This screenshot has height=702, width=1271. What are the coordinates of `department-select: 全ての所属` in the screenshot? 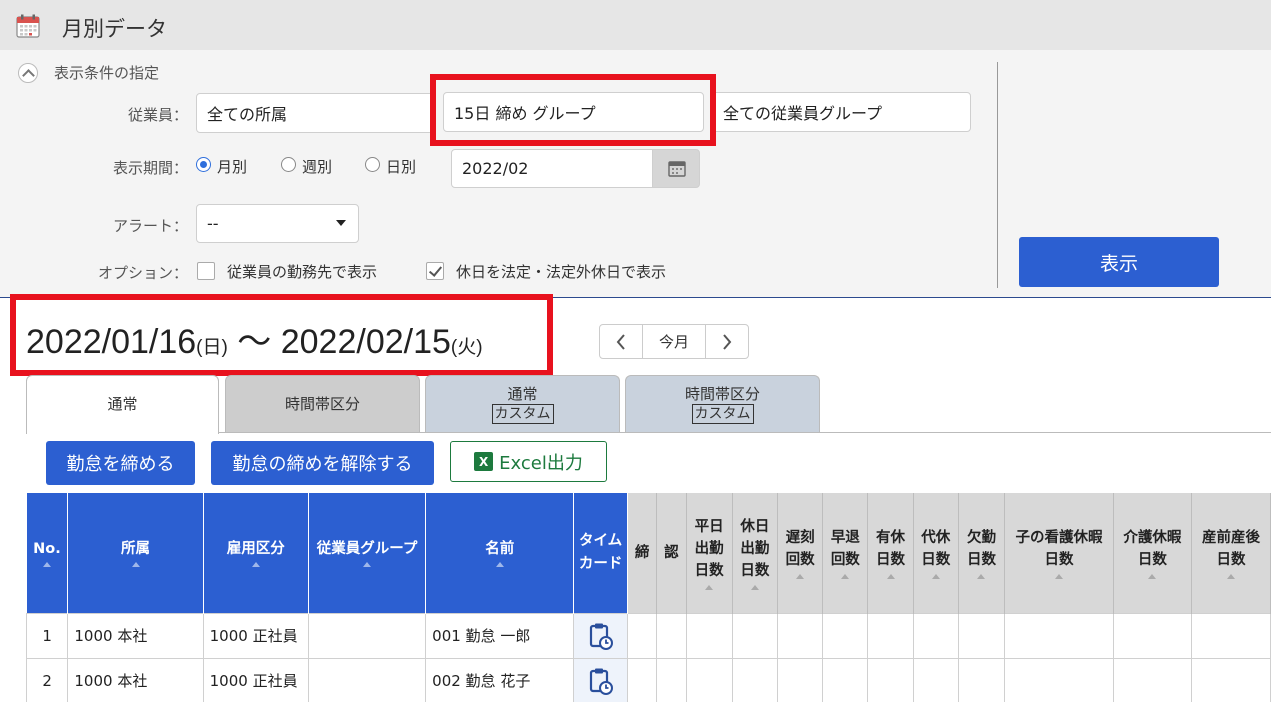 It's located at (316, 113).